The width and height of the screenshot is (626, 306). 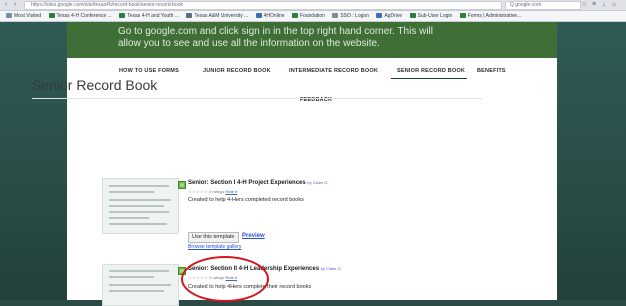 I want to click on nav-active-indicator, so click(x=429, y=78).